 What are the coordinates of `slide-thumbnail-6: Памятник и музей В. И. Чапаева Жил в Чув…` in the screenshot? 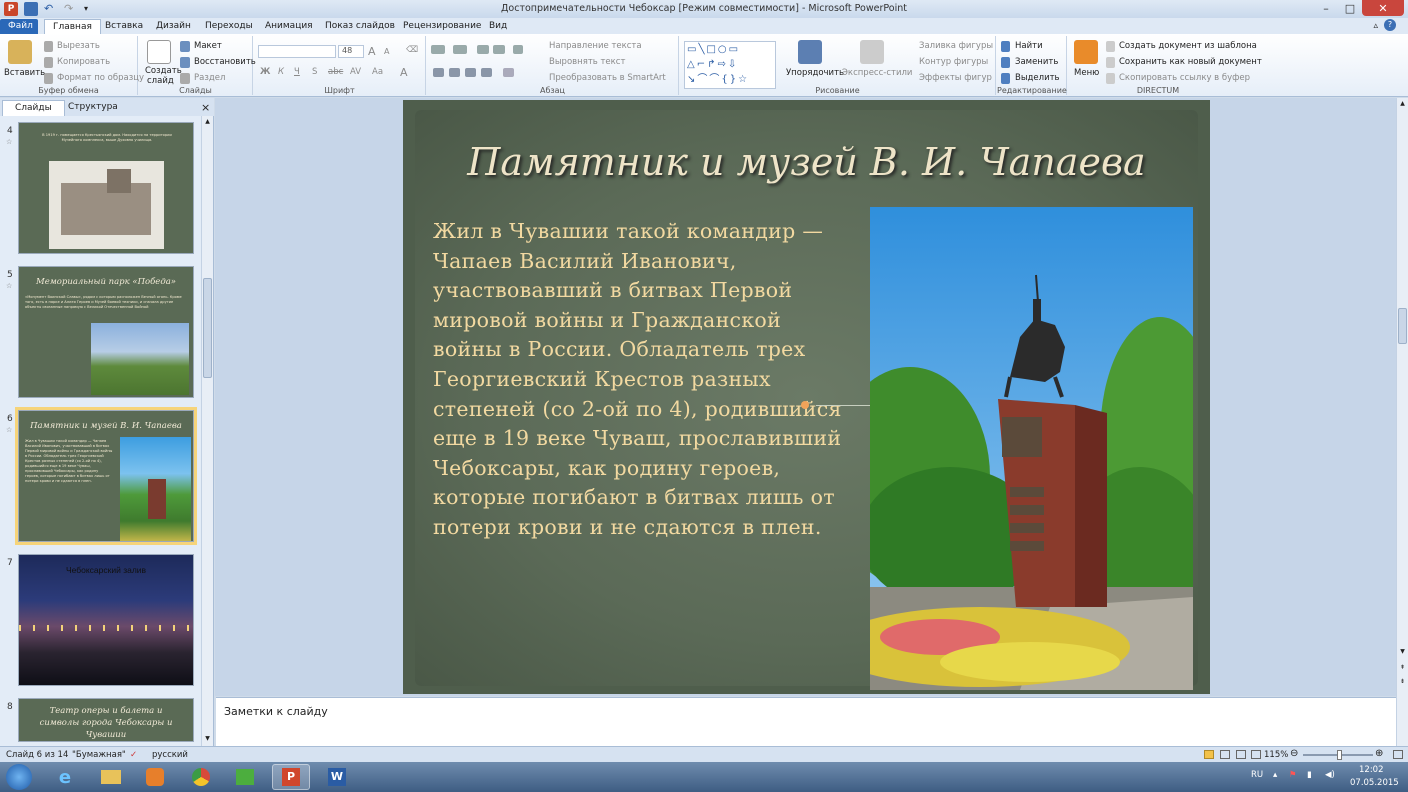 It's located at (106, 476).